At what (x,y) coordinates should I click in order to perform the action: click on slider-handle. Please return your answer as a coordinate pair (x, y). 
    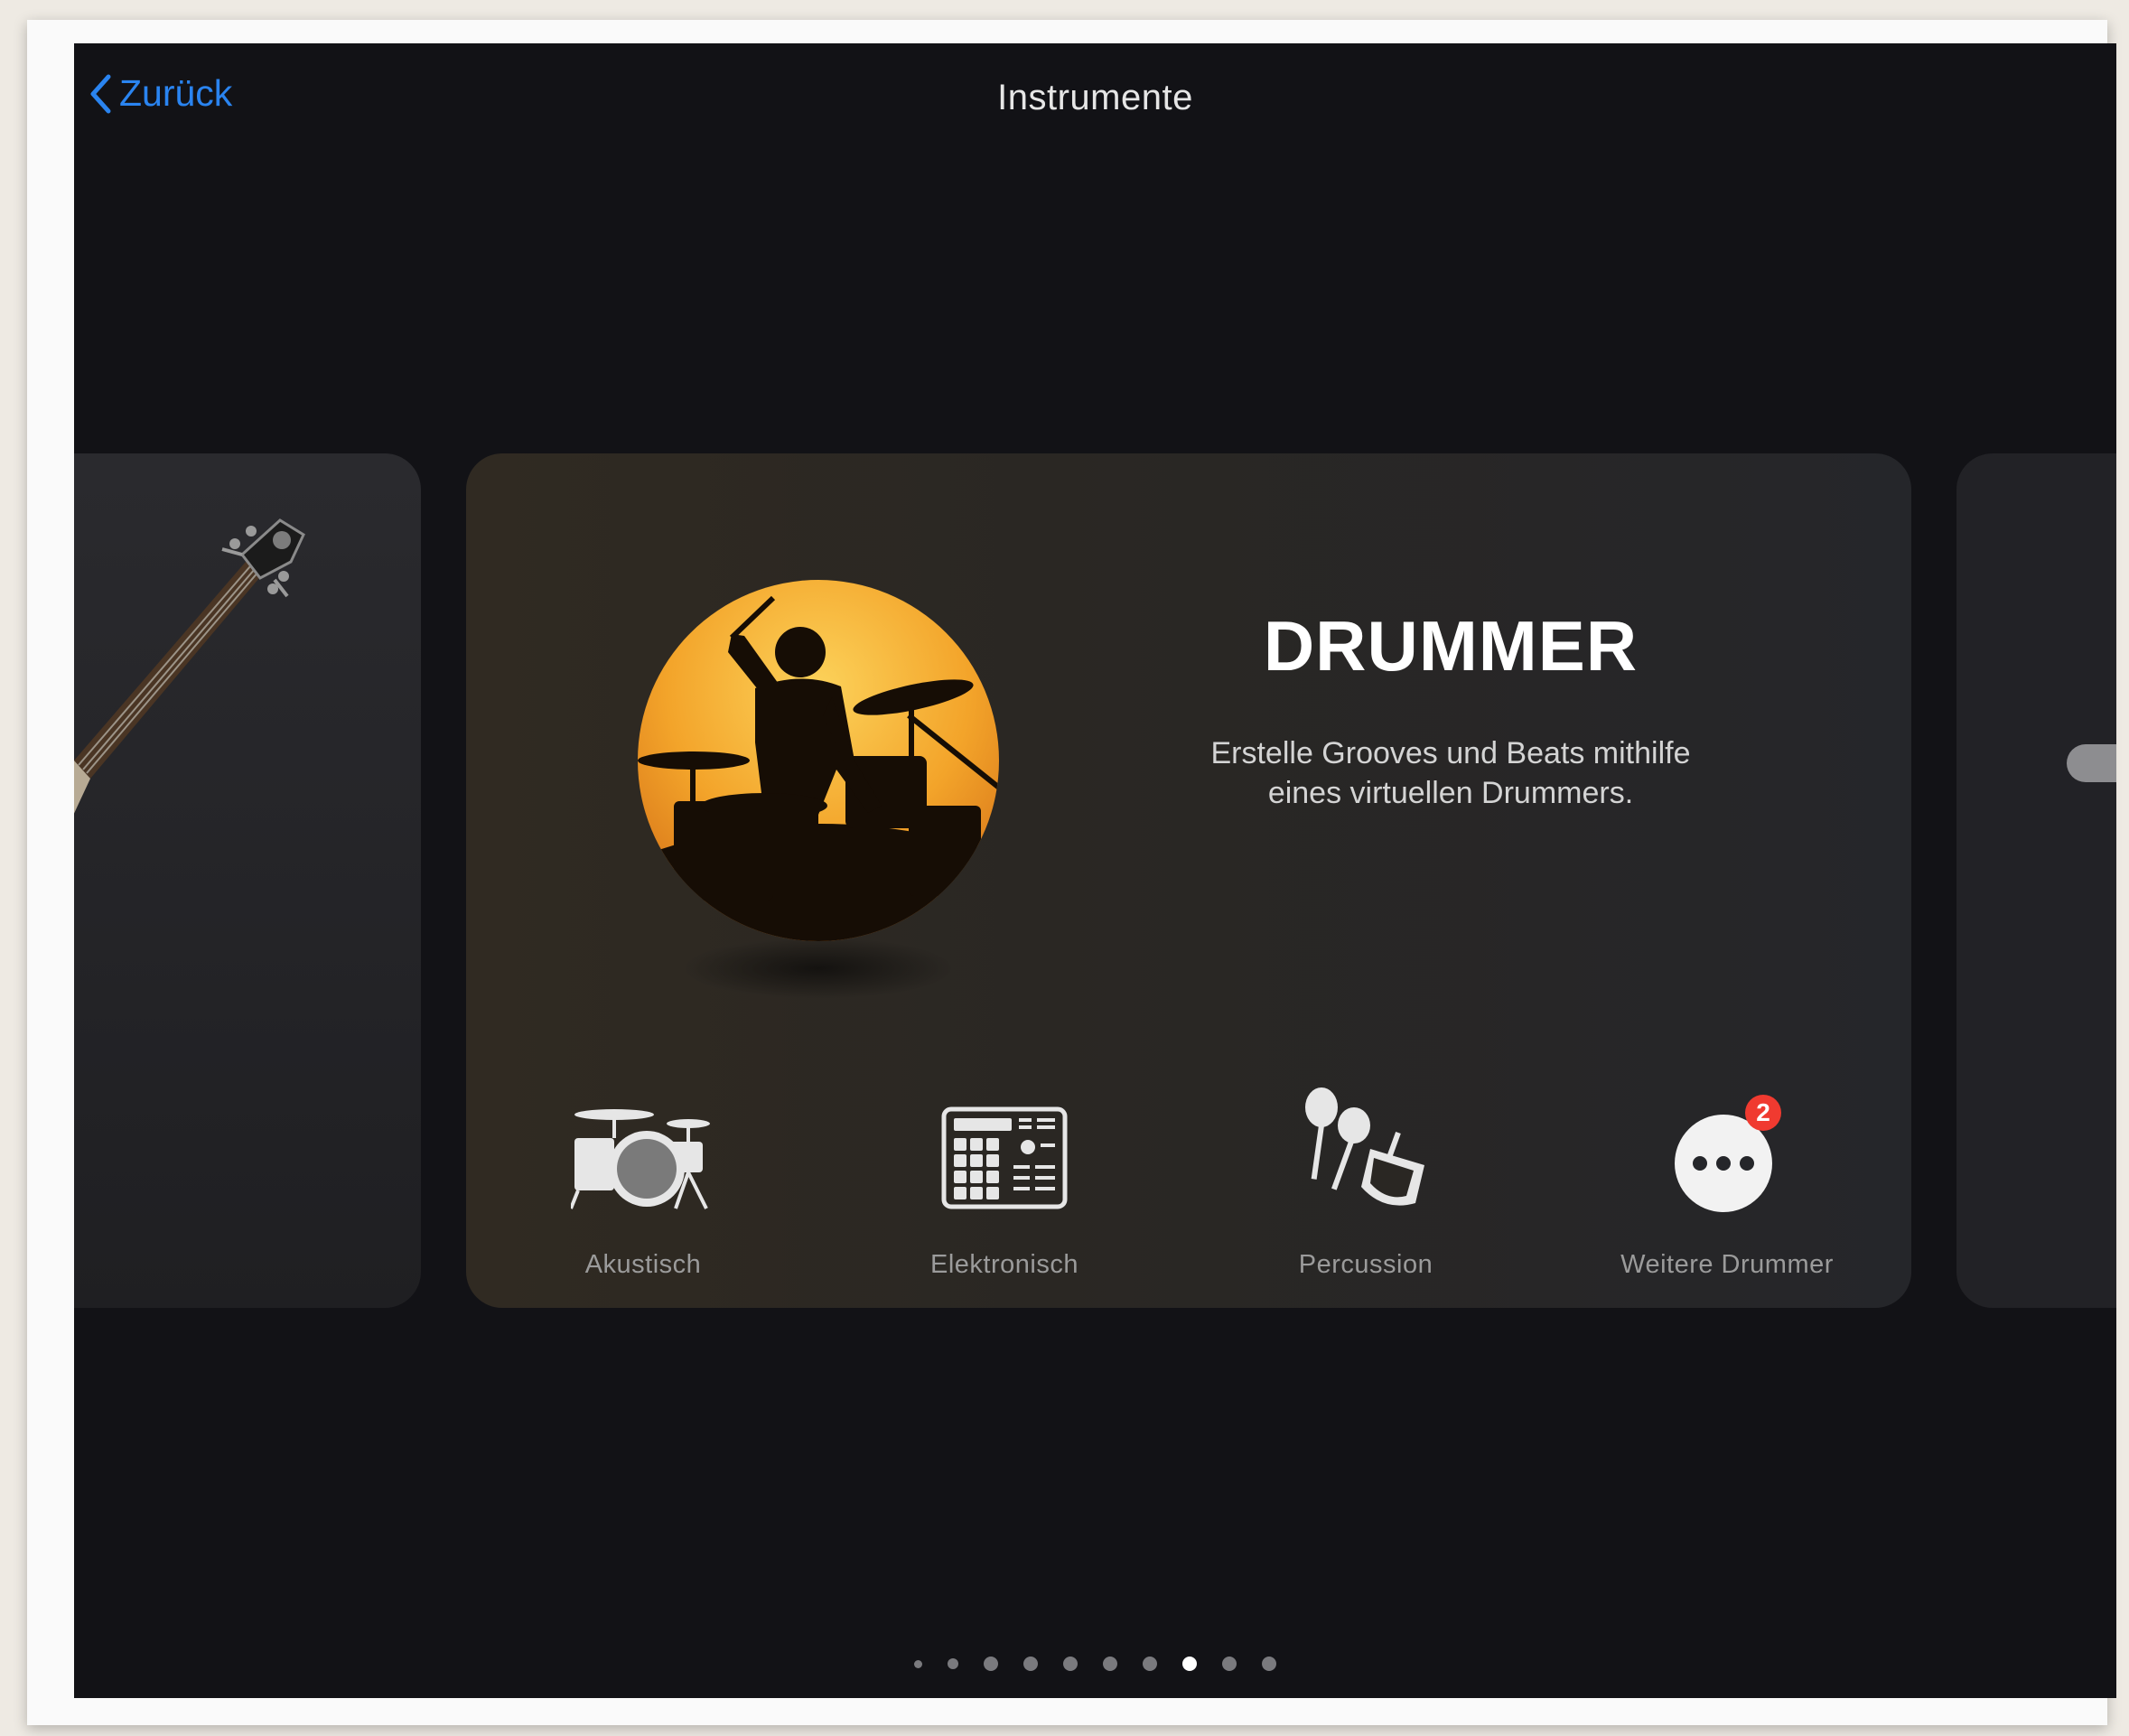
    Looking at the image, I should click on (2091, 763).